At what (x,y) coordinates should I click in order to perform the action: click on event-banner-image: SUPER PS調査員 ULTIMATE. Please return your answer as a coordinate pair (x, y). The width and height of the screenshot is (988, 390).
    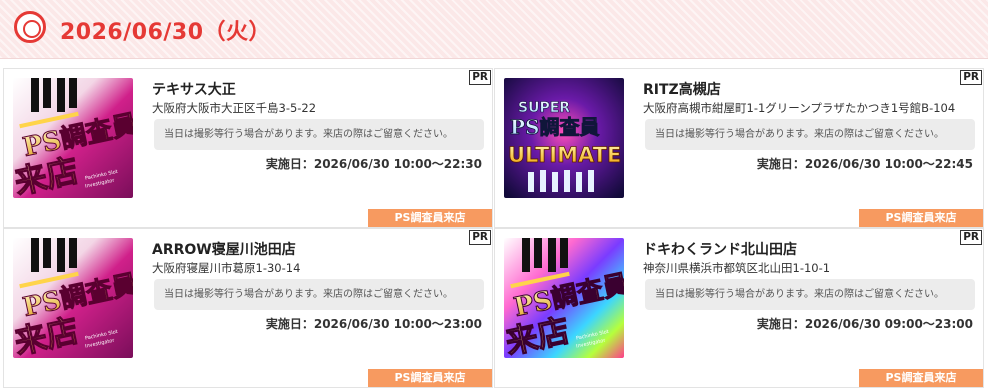
    Looking at the image, I should click on (564, 138).